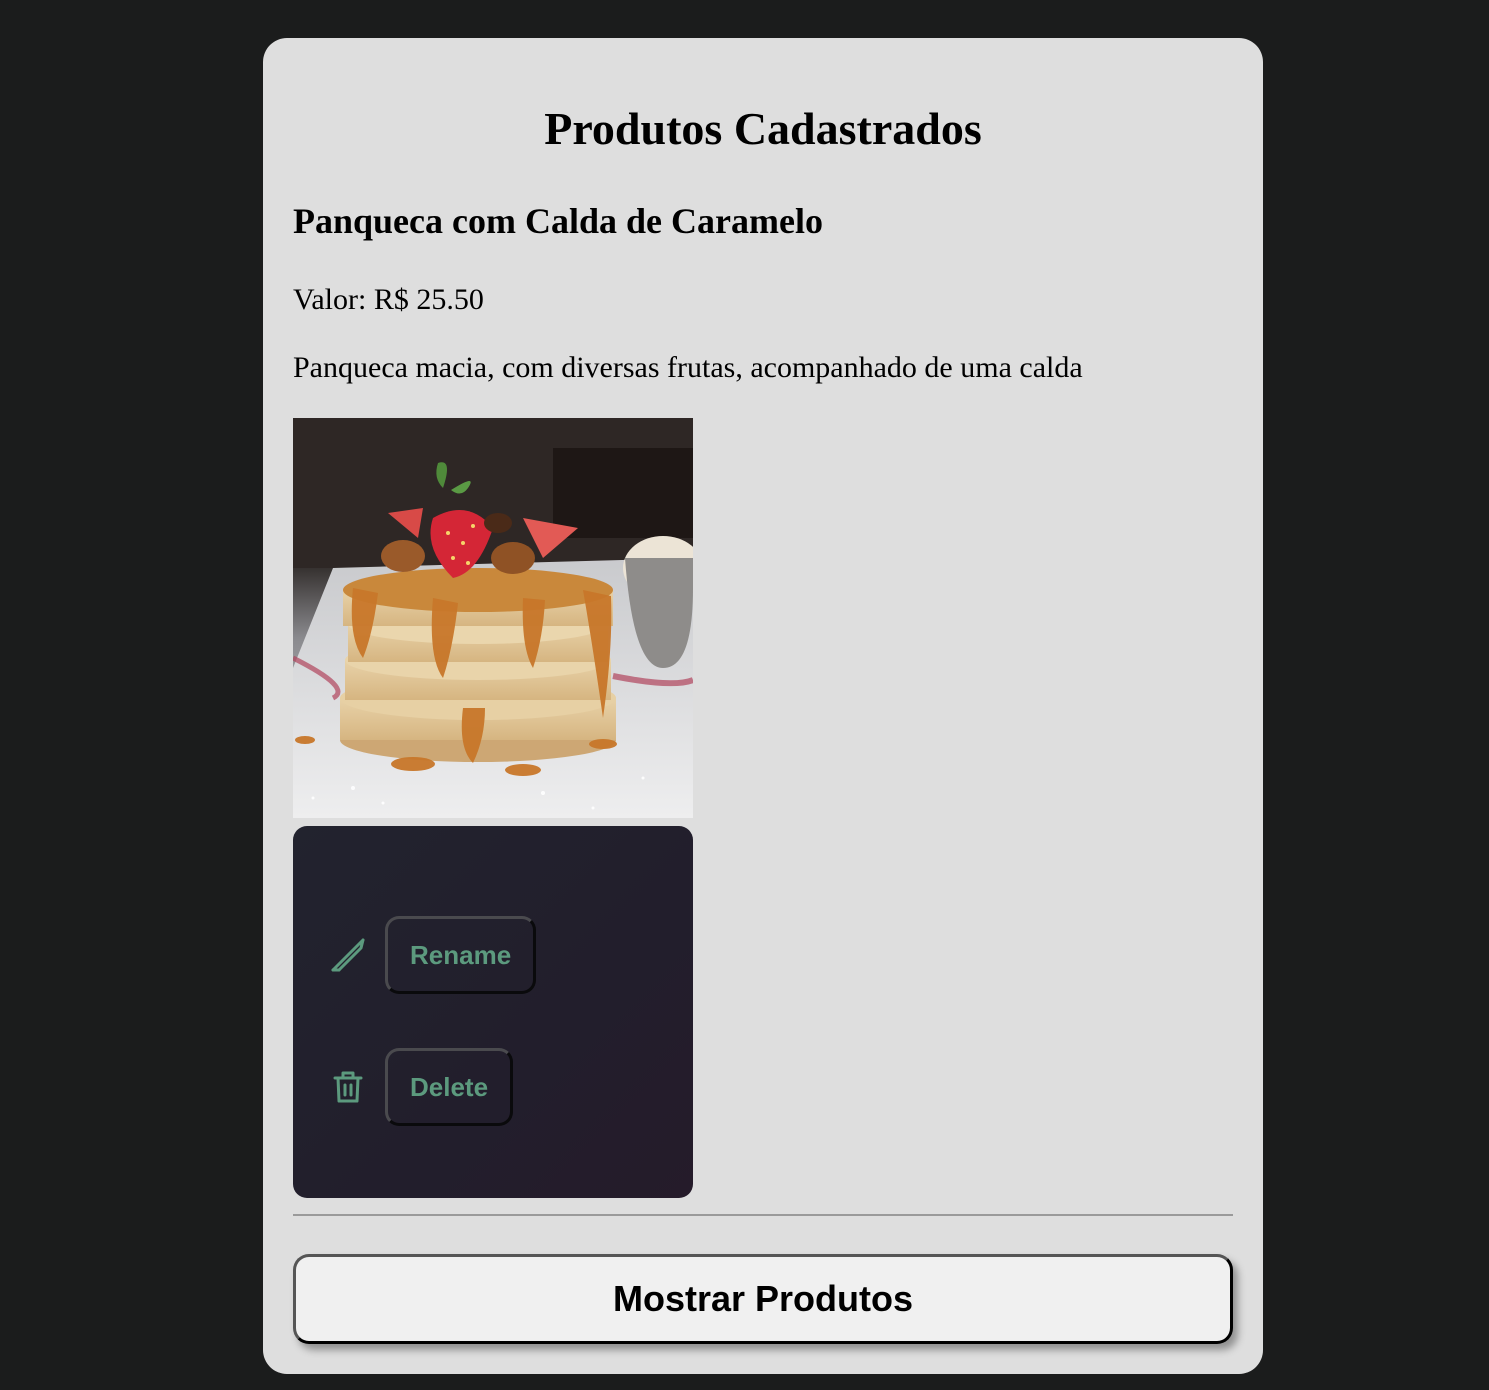 This screenshot has height=1390, width=1489. What do you see at coordinates (763, 1299) in the screenshot?
I see `show-products-button: Mostrar Produtos` at bounding box center [763, 1299].